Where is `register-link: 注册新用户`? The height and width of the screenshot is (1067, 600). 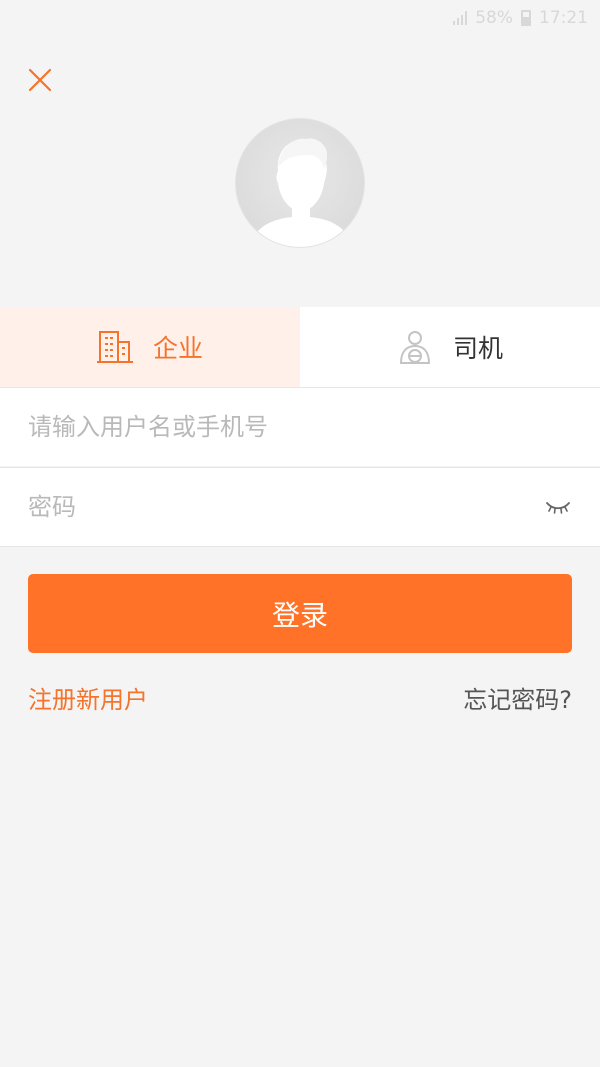
register-link: 注册新用户 is located at coordinates (88, 697).